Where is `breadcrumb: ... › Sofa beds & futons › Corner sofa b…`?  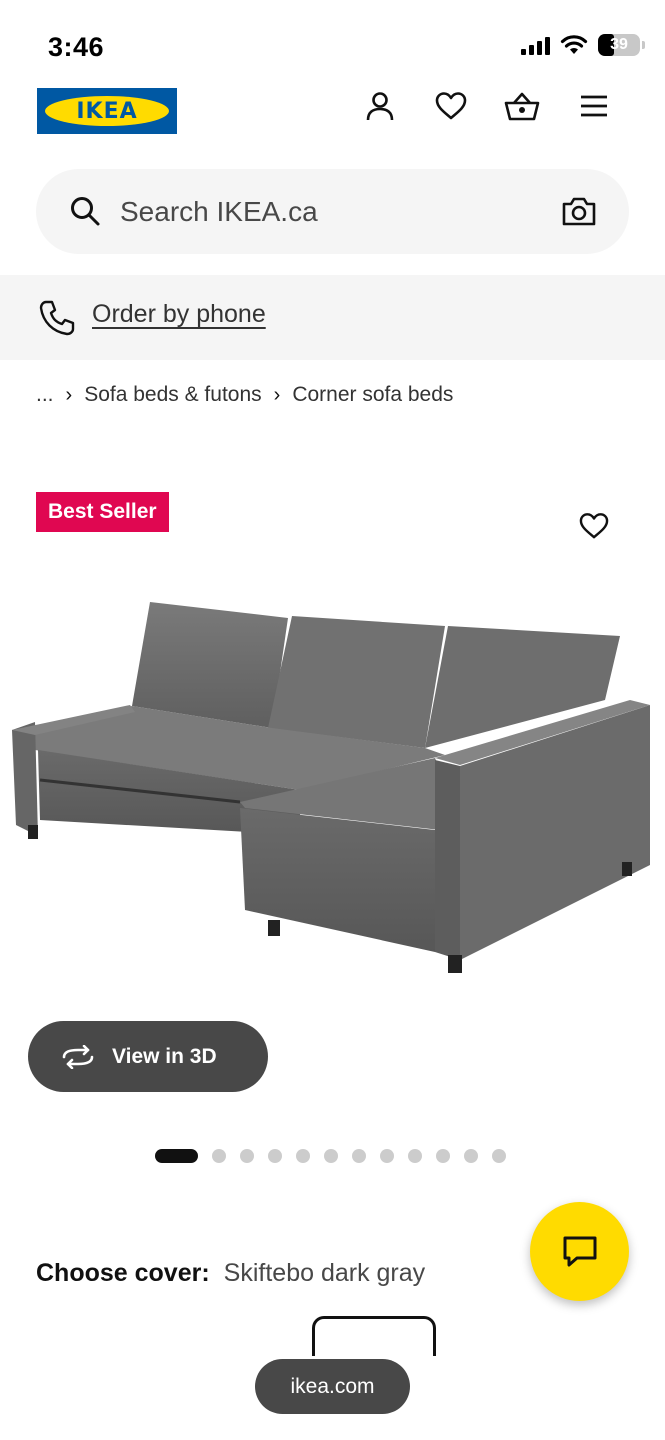 breadcrumb: ... › Sofa beds & futons › Corner sofa b… is located at coordinates (244, 395).